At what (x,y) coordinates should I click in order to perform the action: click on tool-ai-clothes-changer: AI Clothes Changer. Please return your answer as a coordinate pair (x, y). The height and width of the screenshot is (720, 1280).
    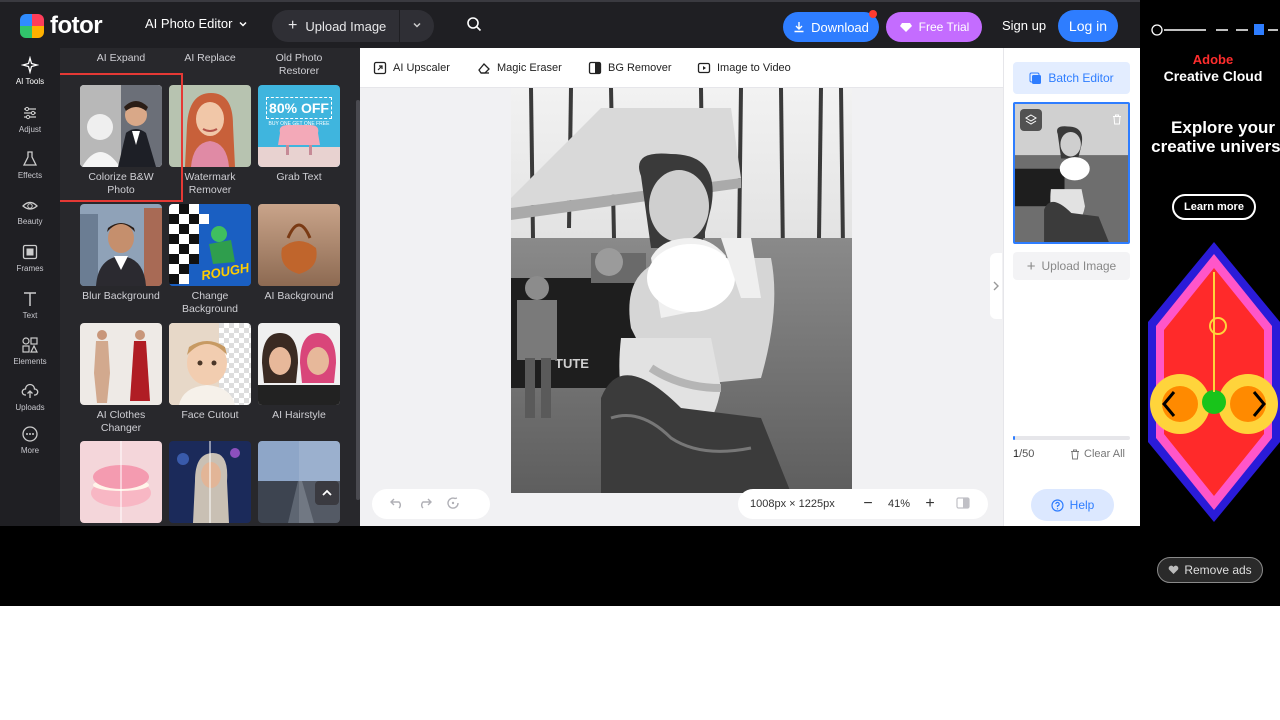
    Looking at the image, I should click on (121, 379).